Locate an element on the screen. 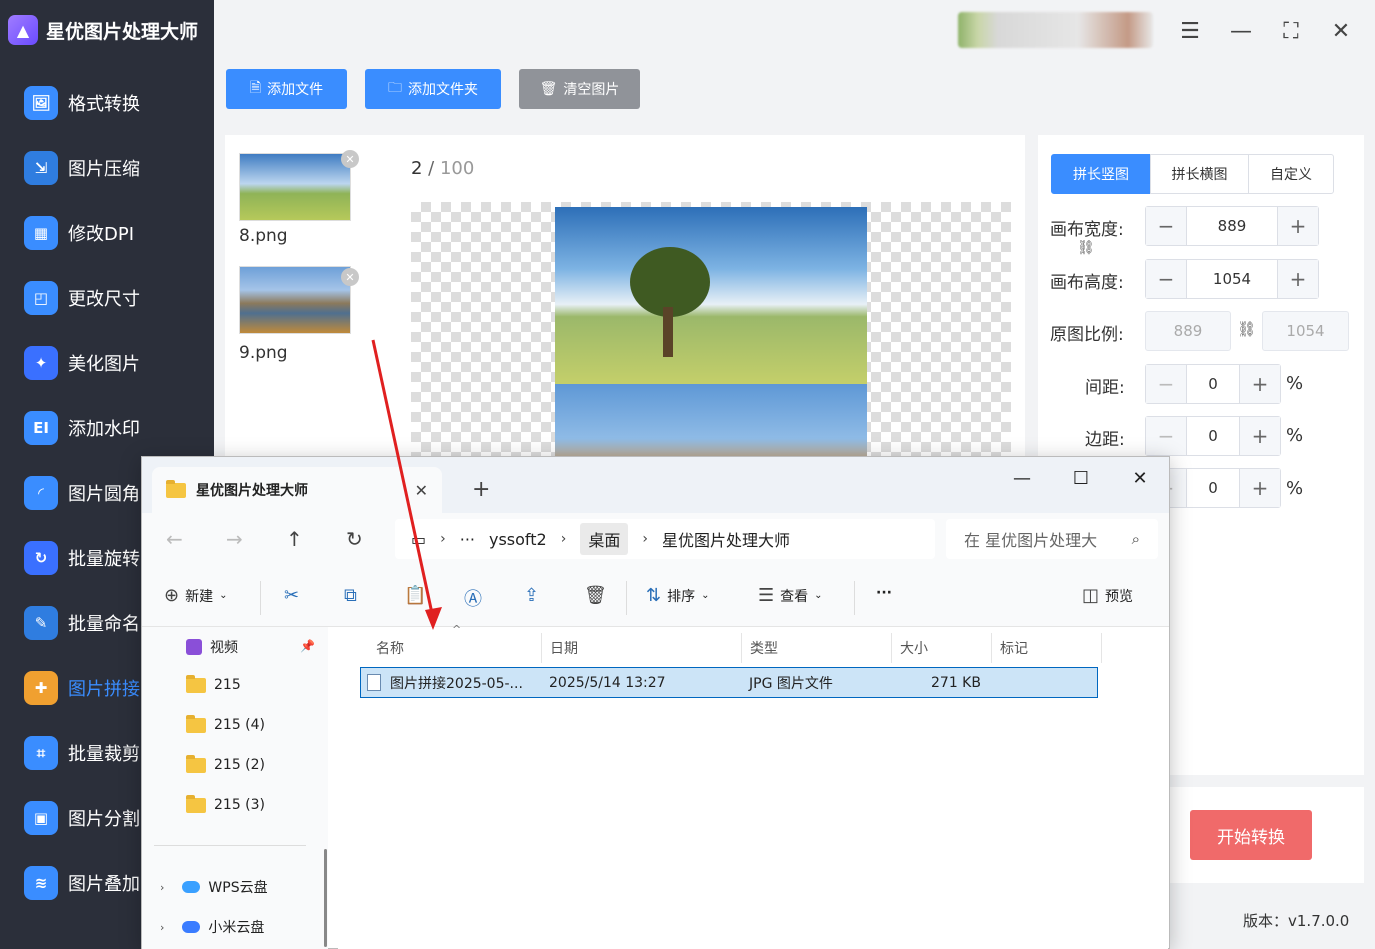  third-plus: + is located at coordinates (1260, 488).